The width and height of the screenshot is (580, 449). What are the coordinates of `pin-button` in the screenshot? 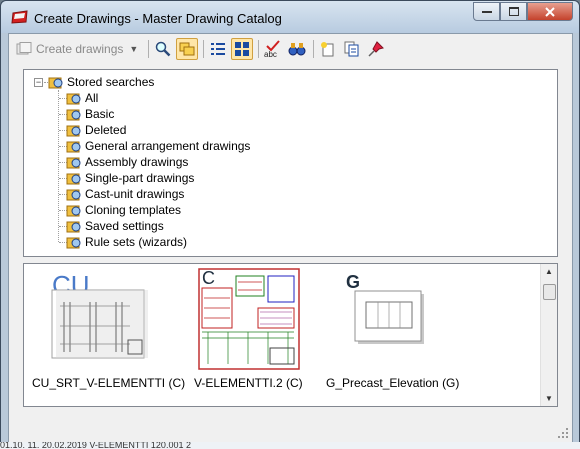 It's located at (376, 49).